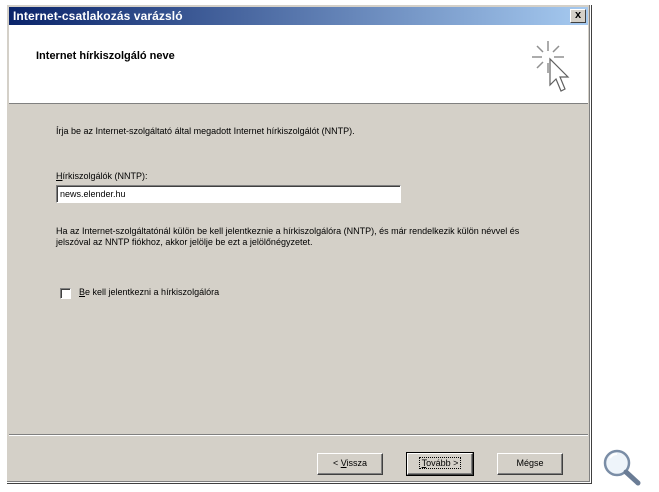 This screenshot has width=659, height=492. What do you see at coordinates (105, 56) in the screenshot?
I see `page-title: Internet hírkiszolgáló neve` at bounding box center [105, 56].